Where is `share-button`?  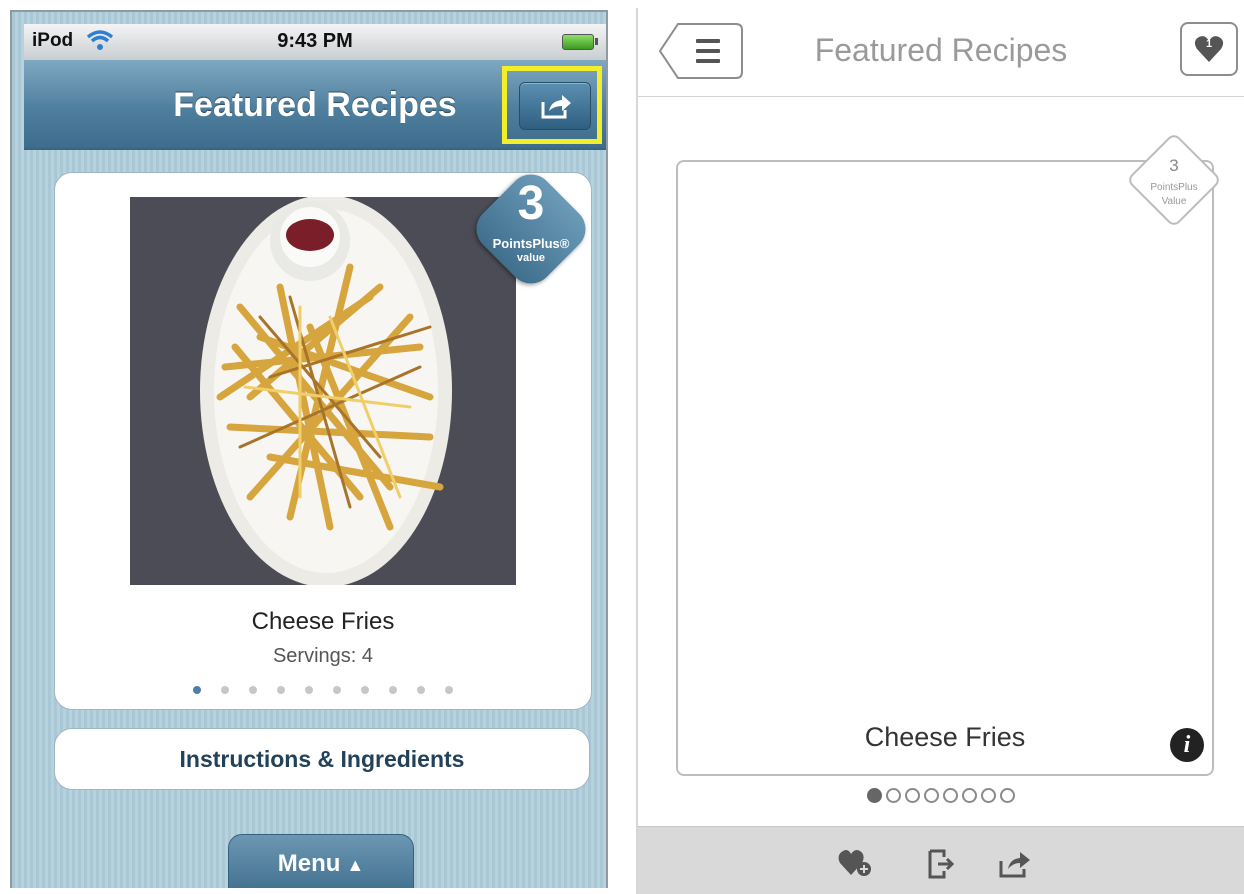
share-button is located at coordinates (555, 106).